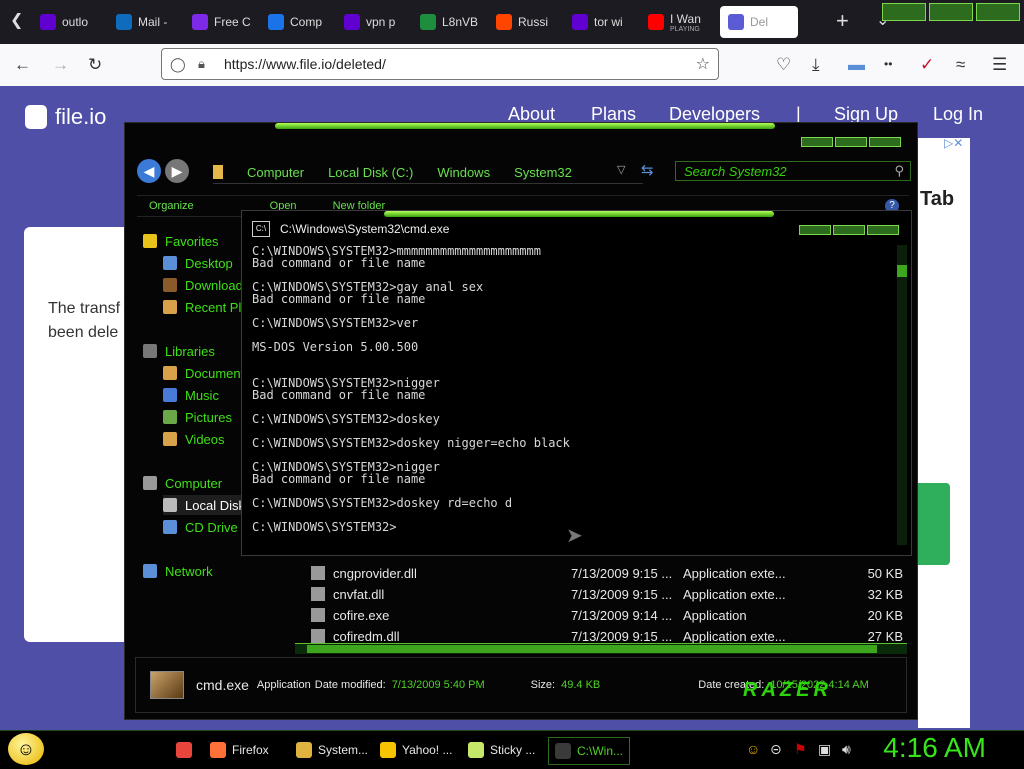 The height and width of the screenshot is (769, 1024). I want to click on horizontal-scrollbar, so click(601, 648).